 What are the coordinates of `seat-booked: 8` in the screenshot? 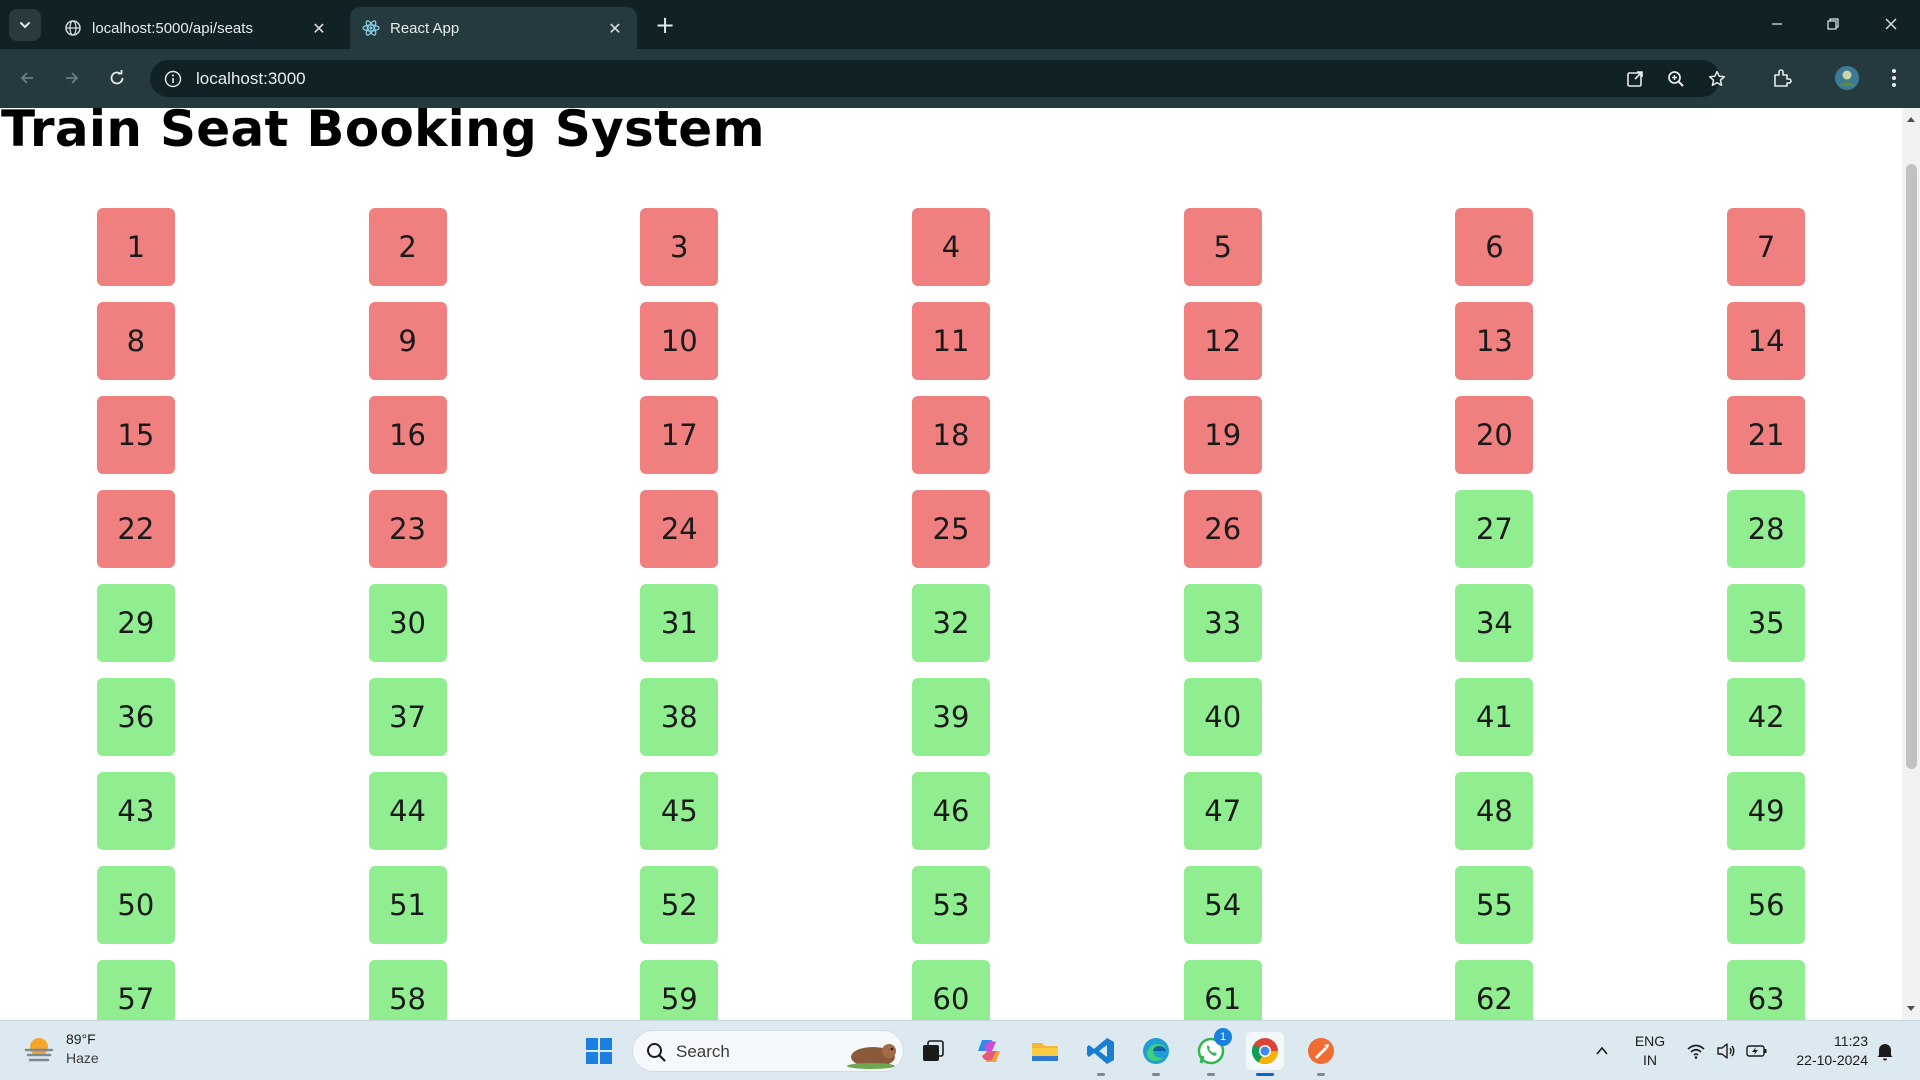 It's located at (135, 341).